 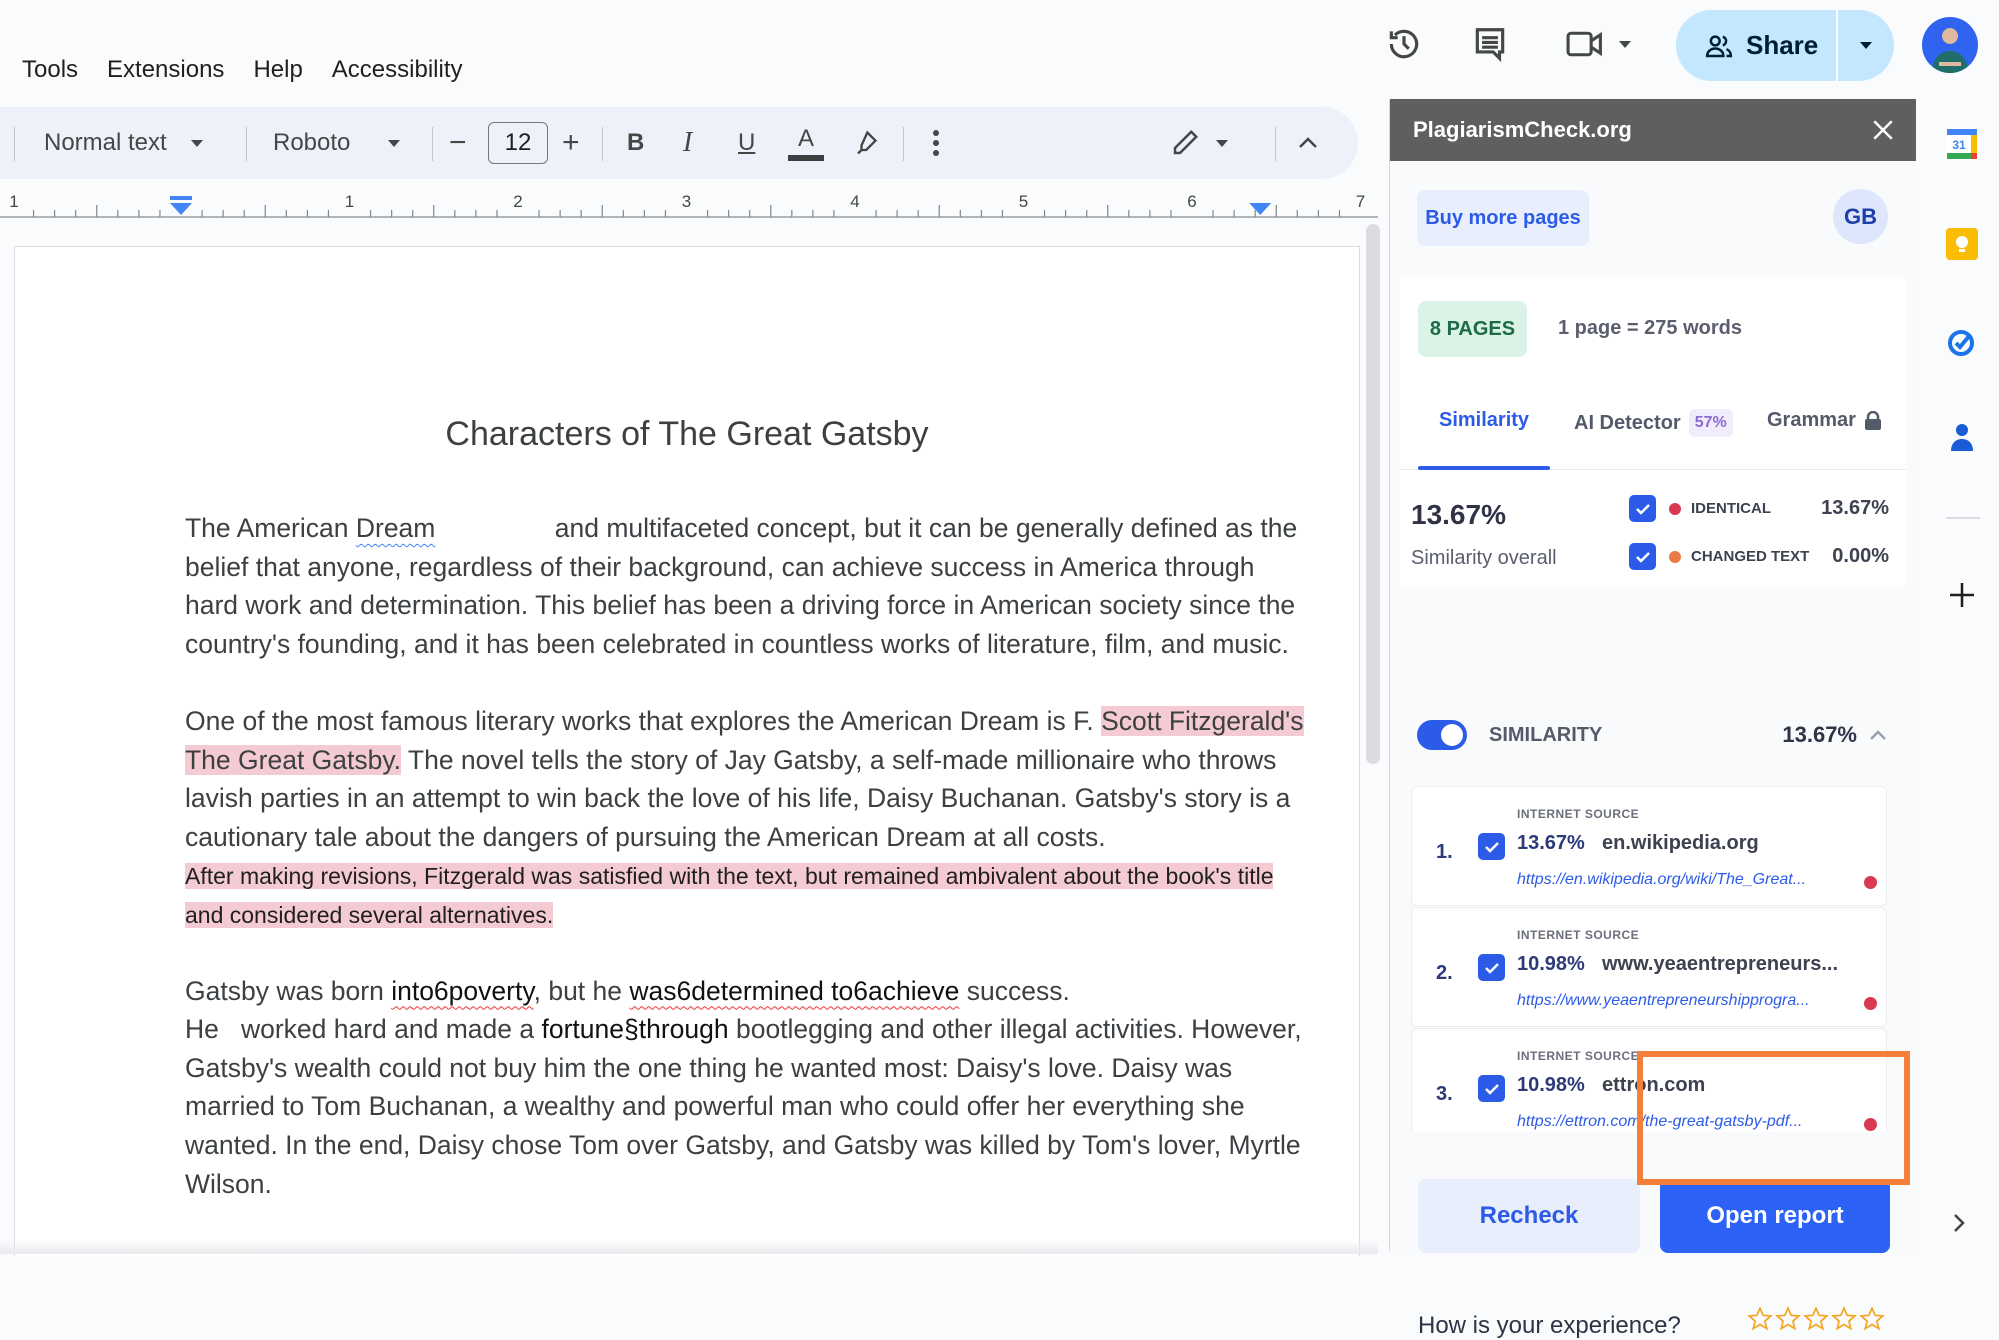 I want to click on open-report-button: Open report, so click(x=1775, y=1216).